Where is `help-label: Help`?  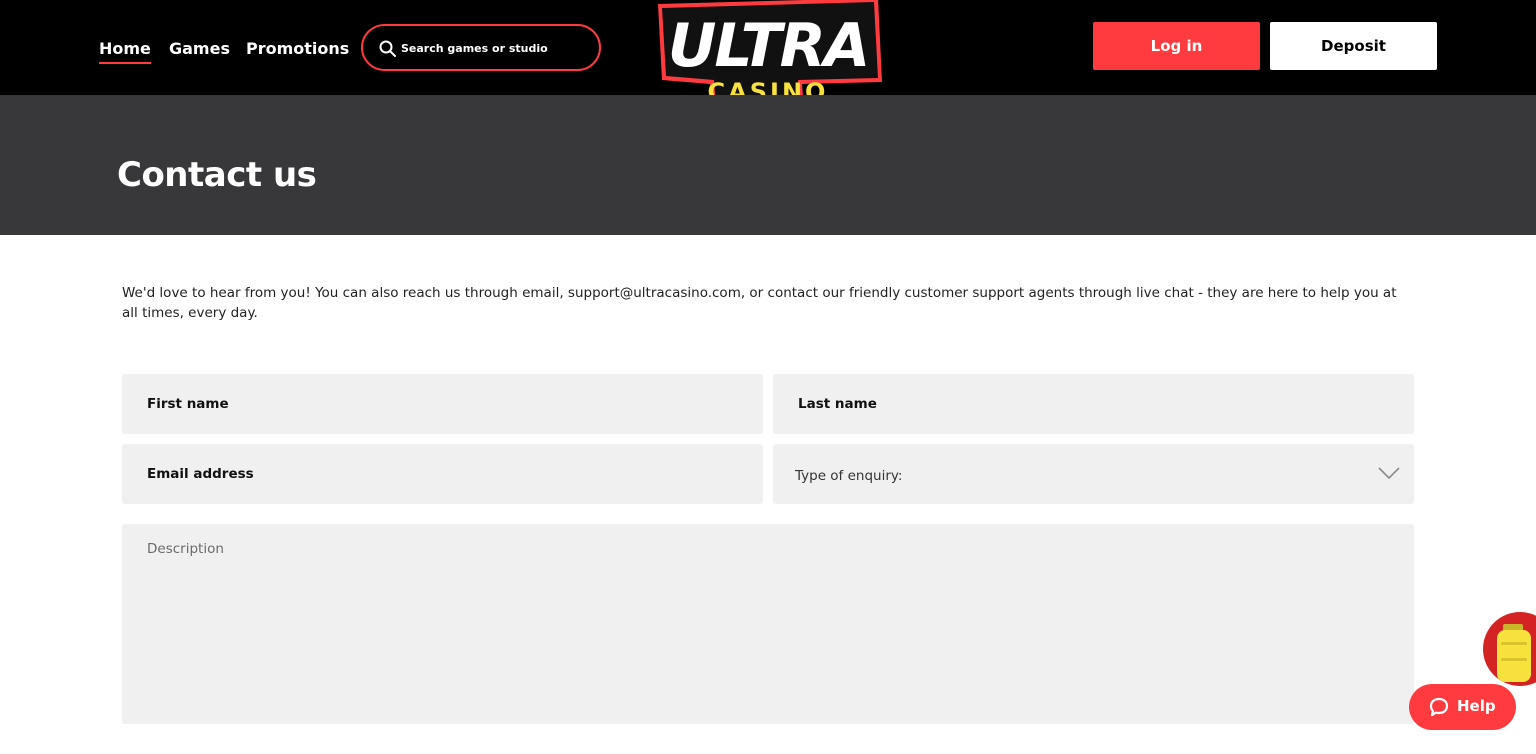
help-label: Help is located at coordinates (1476, 706).